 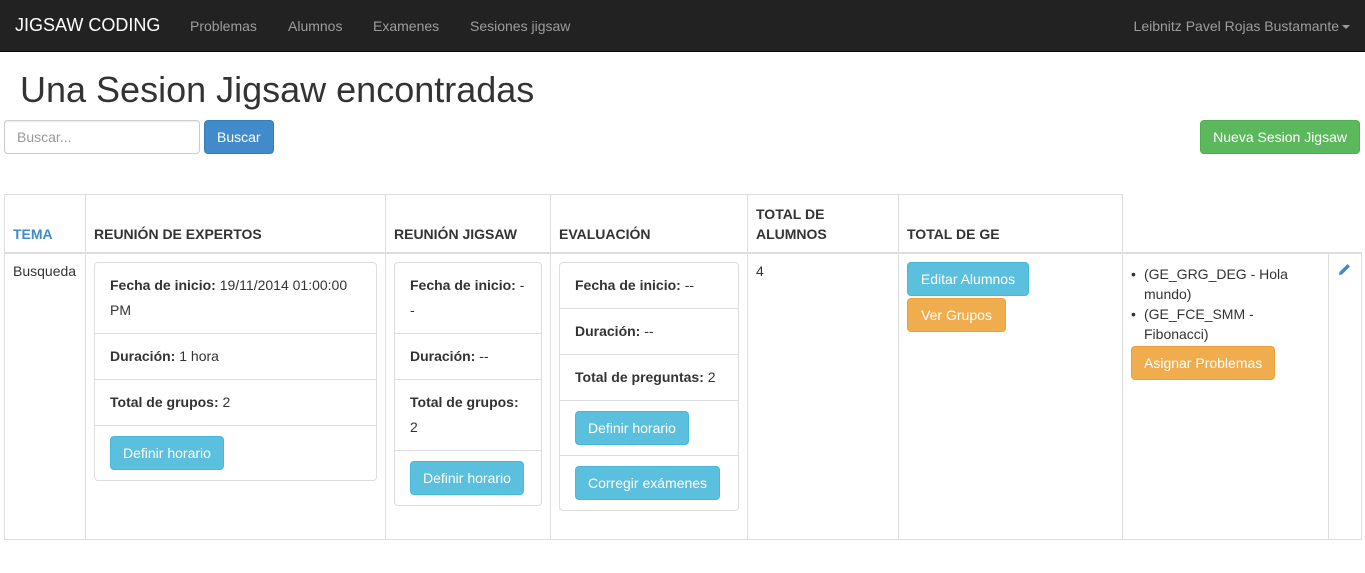 I want to click on page-title: Una Sesion Jigsaw encontradas, so click(x=277, y=89).